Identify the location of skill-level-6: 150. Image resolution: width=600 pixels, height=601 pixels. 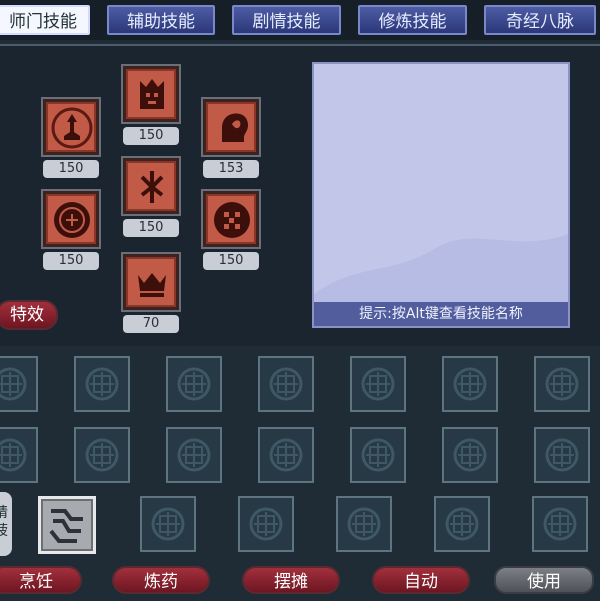
(231, 261).